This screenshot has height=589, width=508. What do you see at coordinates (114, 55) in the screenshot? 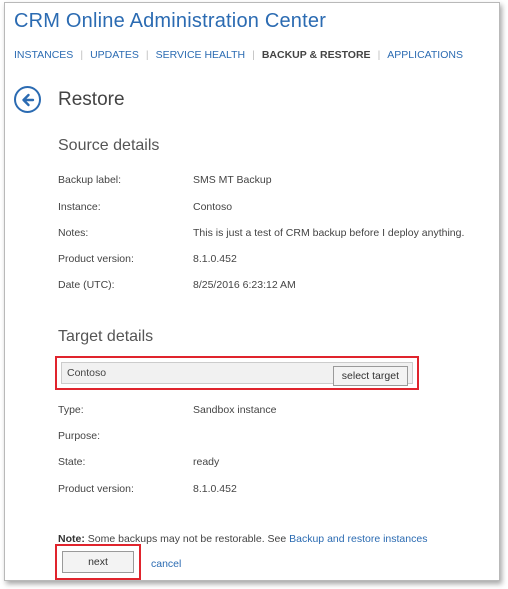
I see `nav-updates: UPDATES` at bounding box center [114, 55].